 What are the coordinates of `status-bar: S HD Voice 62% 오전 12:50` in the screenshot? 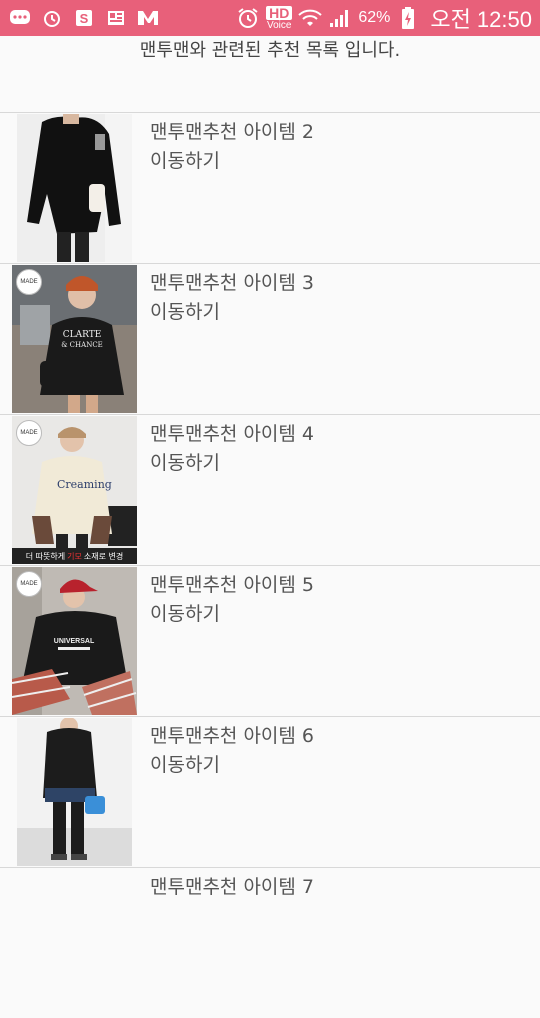 It's located at (270, 18).